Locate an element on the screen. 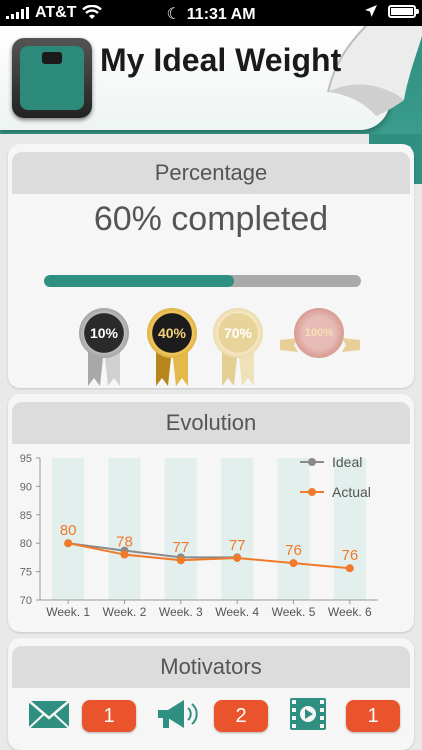 Image resolution: width=422 pixels, height=750 pixels. motivators-row: 1 2 1 is located at coordinates (211, 716).